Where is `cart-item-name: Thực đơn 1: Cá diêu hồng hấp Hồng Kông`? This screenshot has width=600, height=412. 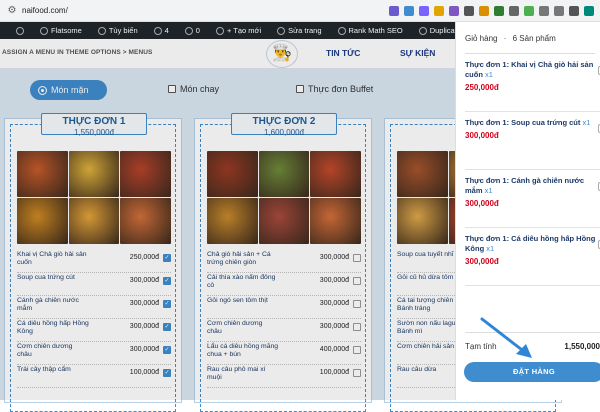
cart-item-name: Thực đơn 1: Cá diêu hồng hấp Hồng Kông is located at coordinates (530, 243).